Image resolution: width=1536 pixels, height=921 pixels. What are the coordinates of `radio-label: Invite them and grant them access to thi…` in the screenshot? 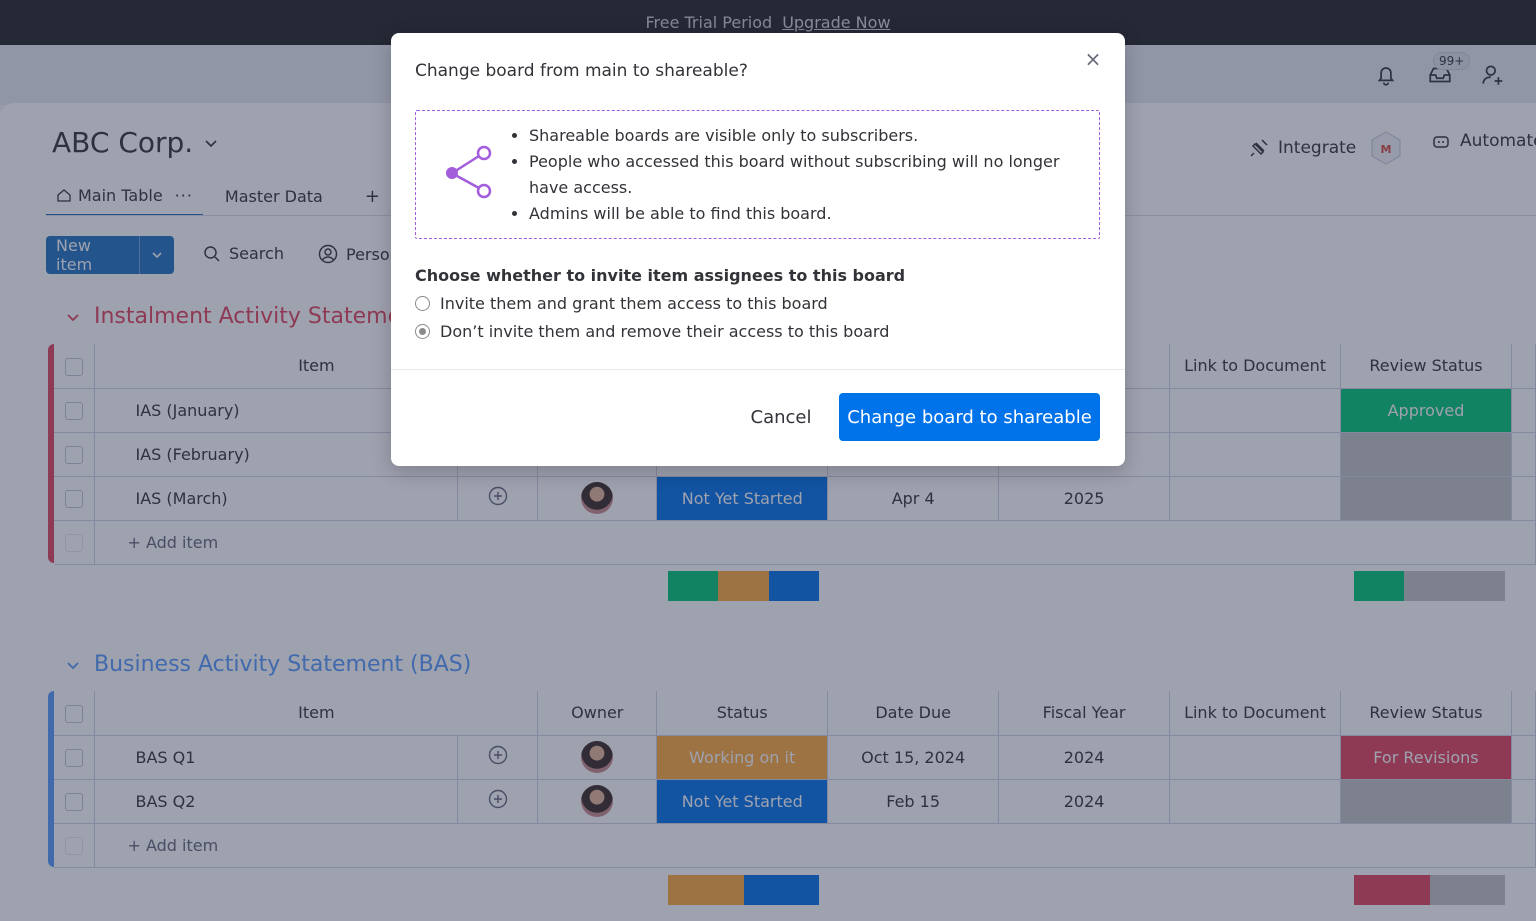 It's located at (634, 303).